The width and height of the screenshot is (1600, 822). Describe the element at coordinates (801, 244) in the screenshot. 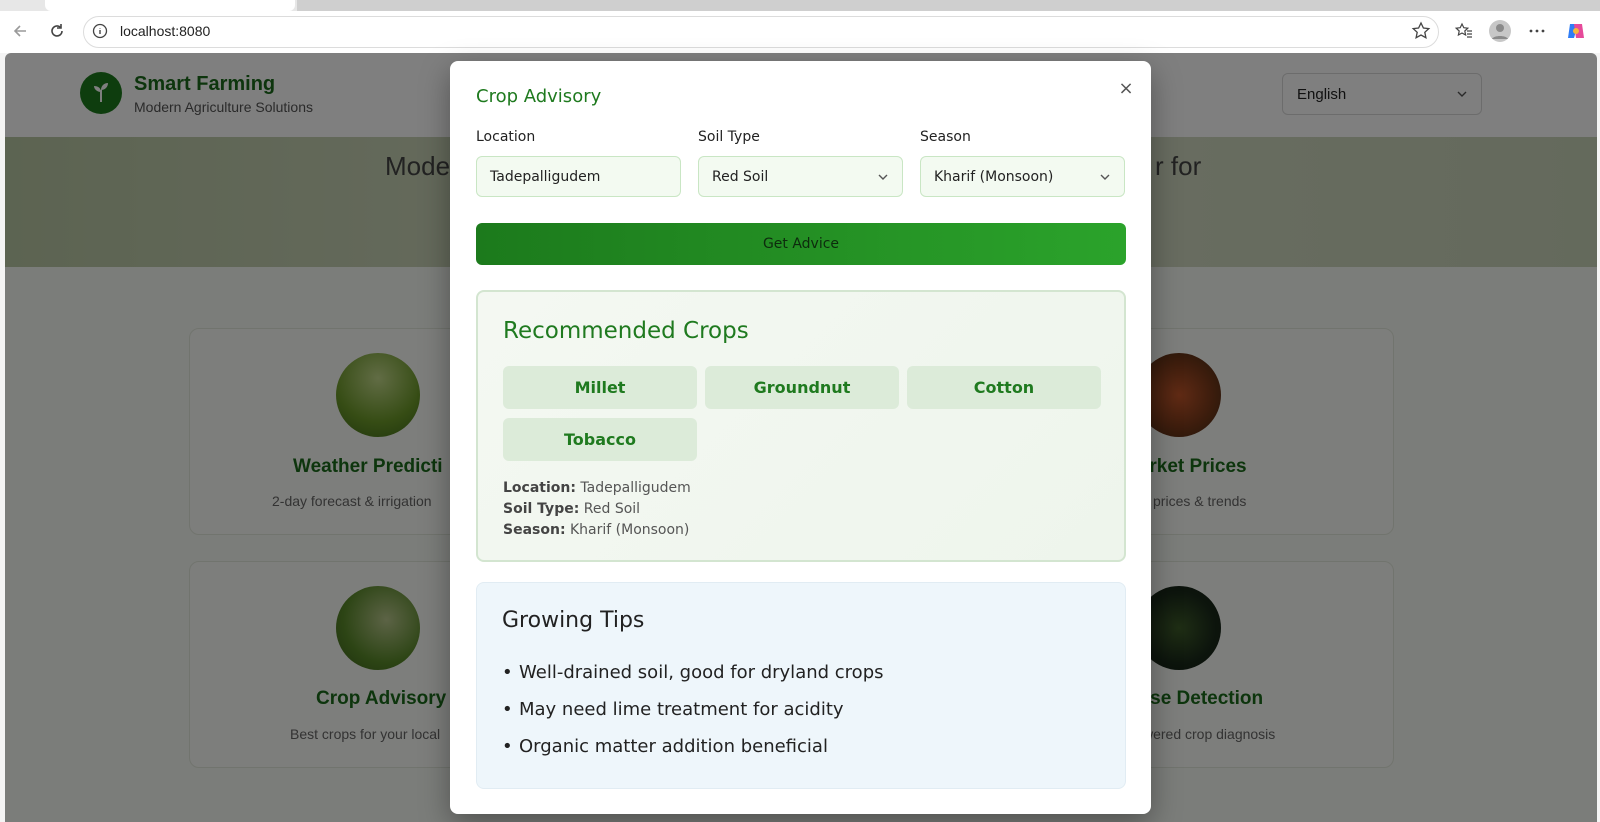

I see `get-advice-button: Get Advice` at that location.